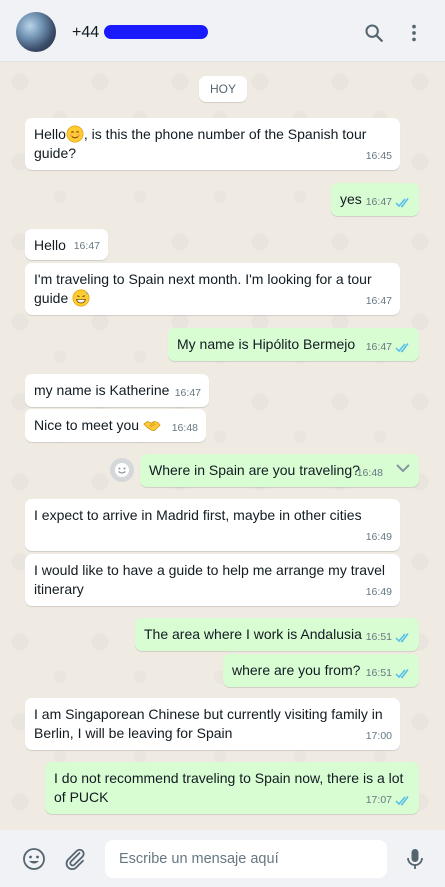  I want to click on message-outgoing: Where in Spain are you traveling? 16:48, so click(279, 470).